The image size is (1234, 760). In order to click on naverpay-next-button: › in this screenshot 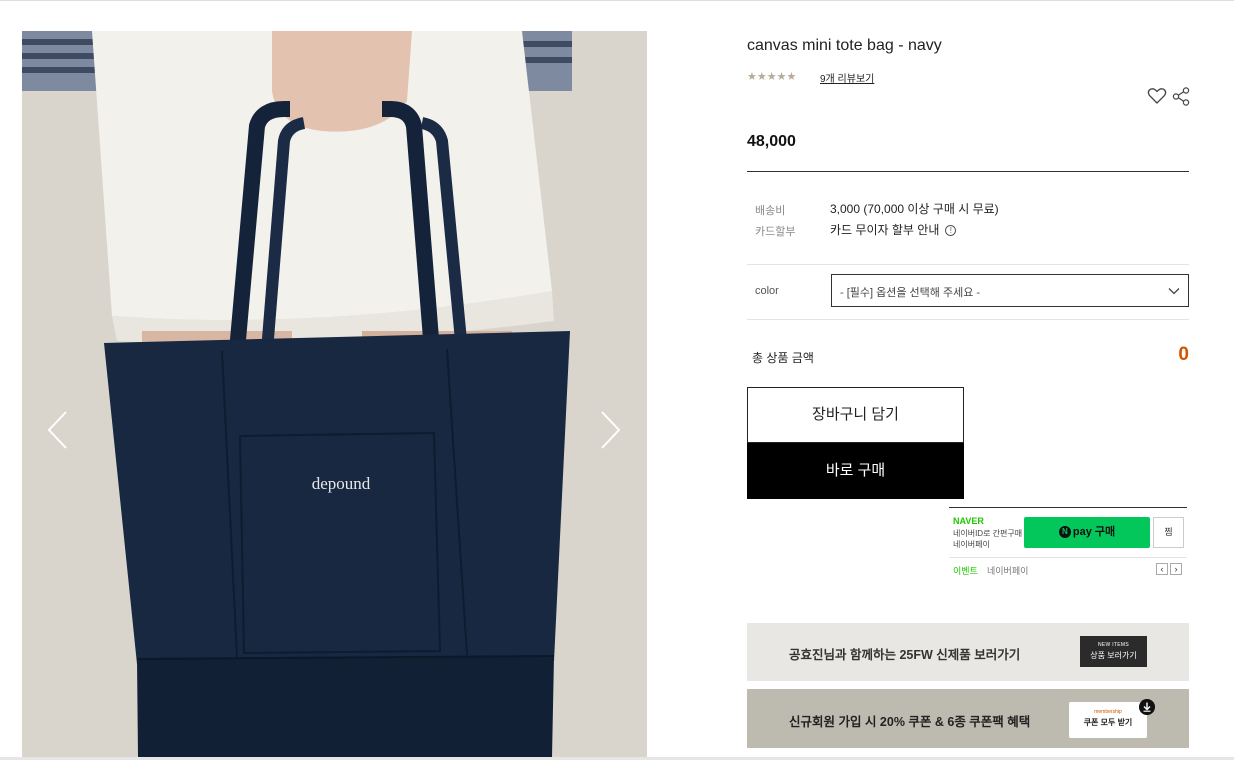, I will do `click(1176, 569)`.